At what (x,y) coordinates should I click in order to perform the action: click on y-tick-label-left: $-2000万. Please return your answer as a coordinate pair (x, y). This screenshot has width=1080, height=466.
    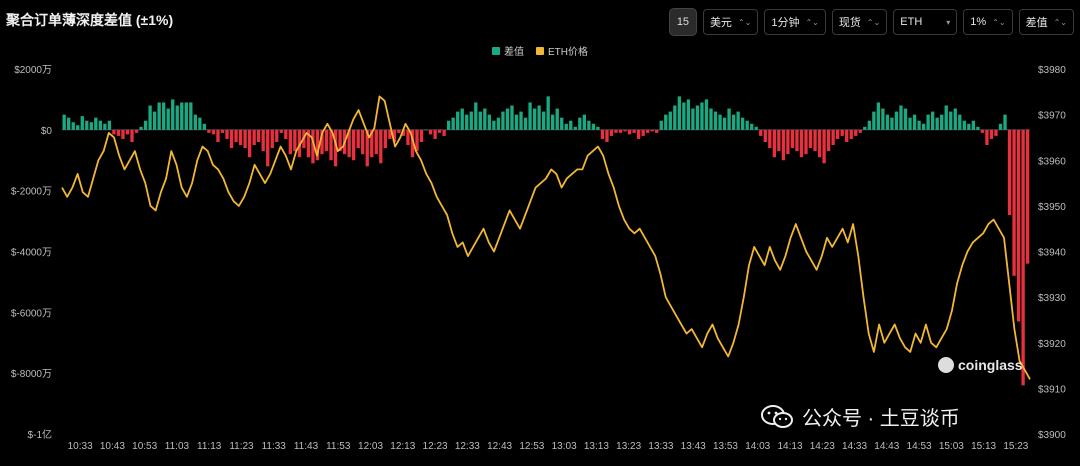
    Looking at the image, I should click on (31, 192).